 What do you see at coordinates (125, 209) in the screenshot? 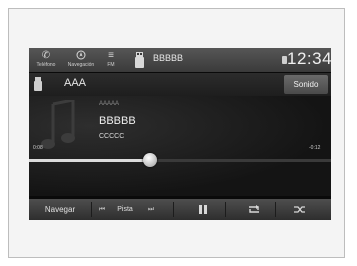
I see `pista-label: Pista` at bounding box center [125, 209].